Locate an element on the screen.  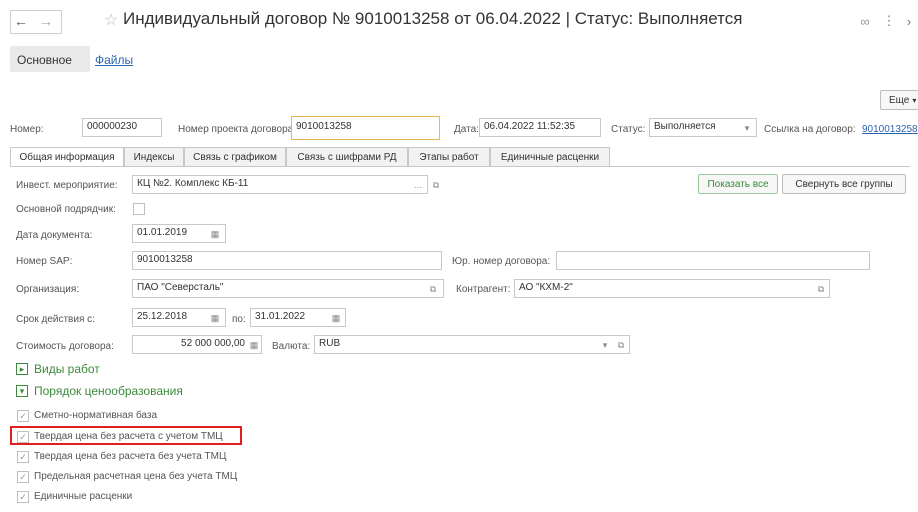
pricing-label: Порядок ценообразования is located at coordinates (108, 391).